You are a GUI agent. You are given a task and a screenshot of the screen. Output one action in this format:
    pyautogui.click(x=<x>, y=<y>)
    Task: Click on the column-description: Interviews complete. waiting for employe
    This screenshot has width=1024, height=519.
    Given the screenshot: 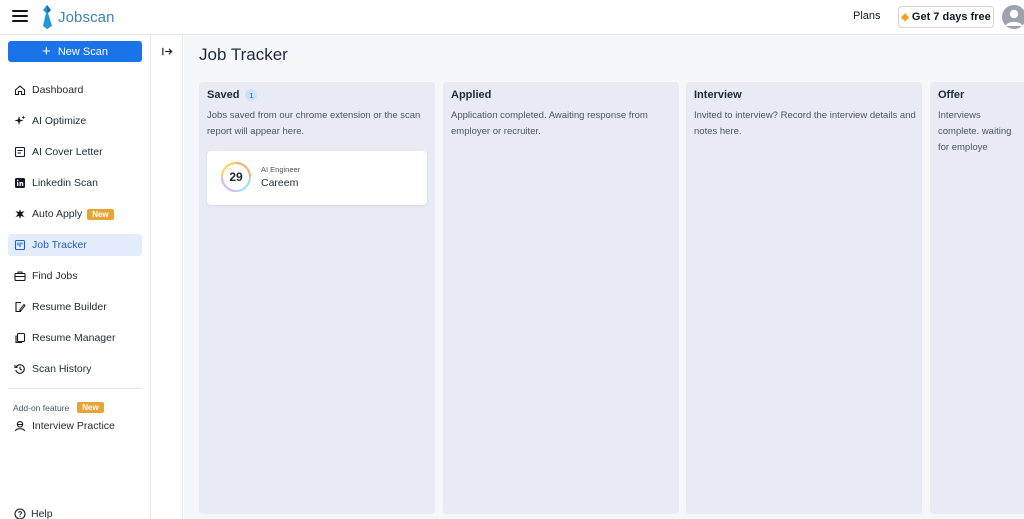 What is the action you would take?
    pyautogui.click(x=975, y=131)
    